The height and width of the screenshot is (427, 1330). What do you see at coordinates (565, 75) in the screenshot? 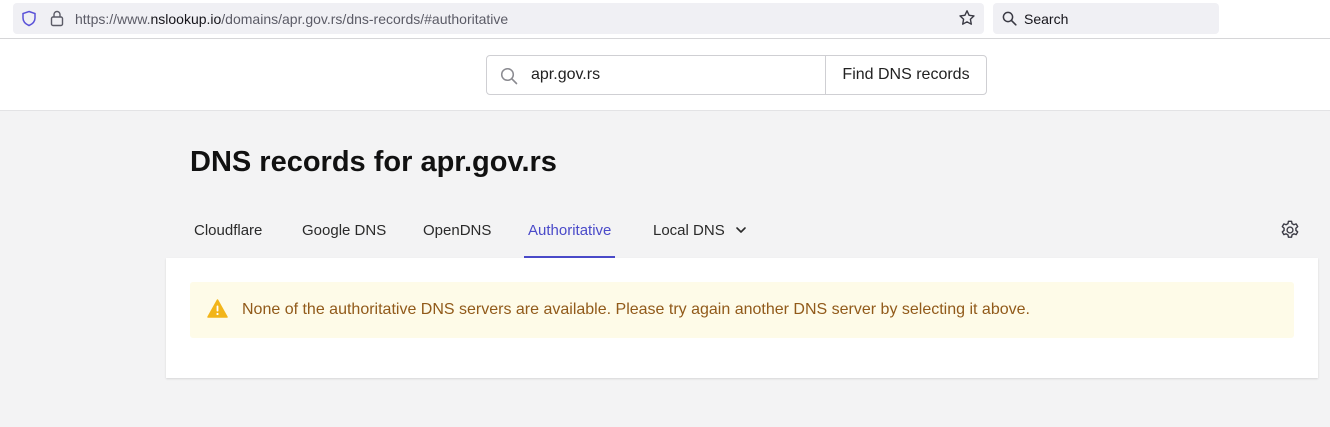
I see `domain-search-input: apr.gov.rs` at bounding box center [565, 75].